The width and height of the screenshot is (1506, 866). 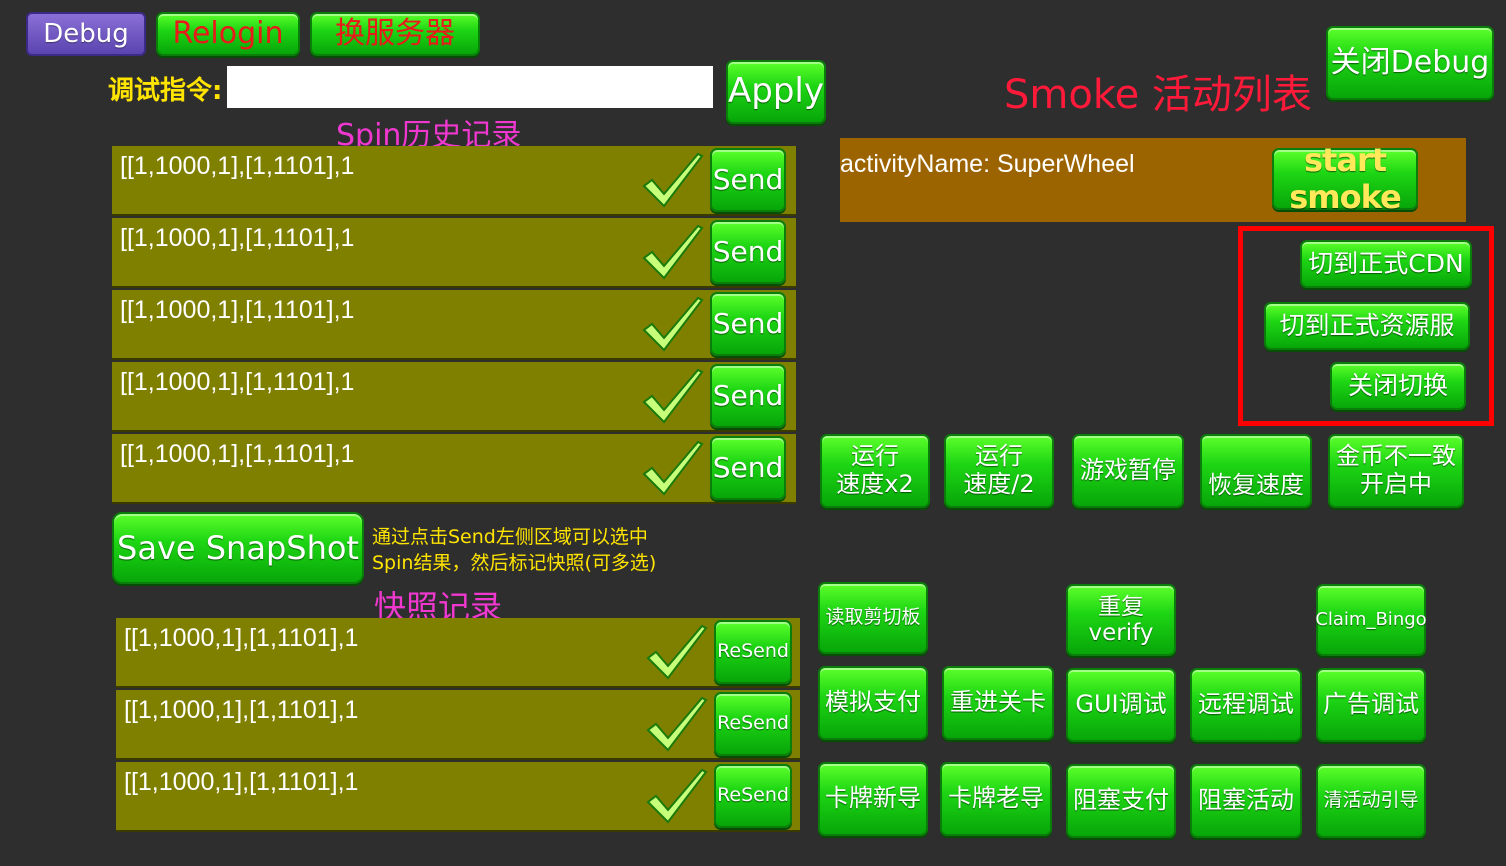 What do you see at coordinates (1396, 471) in the screenshot?
I see `coin-mismatch-button: 金币不一致 开启中` at bounding box center [1396, 471].